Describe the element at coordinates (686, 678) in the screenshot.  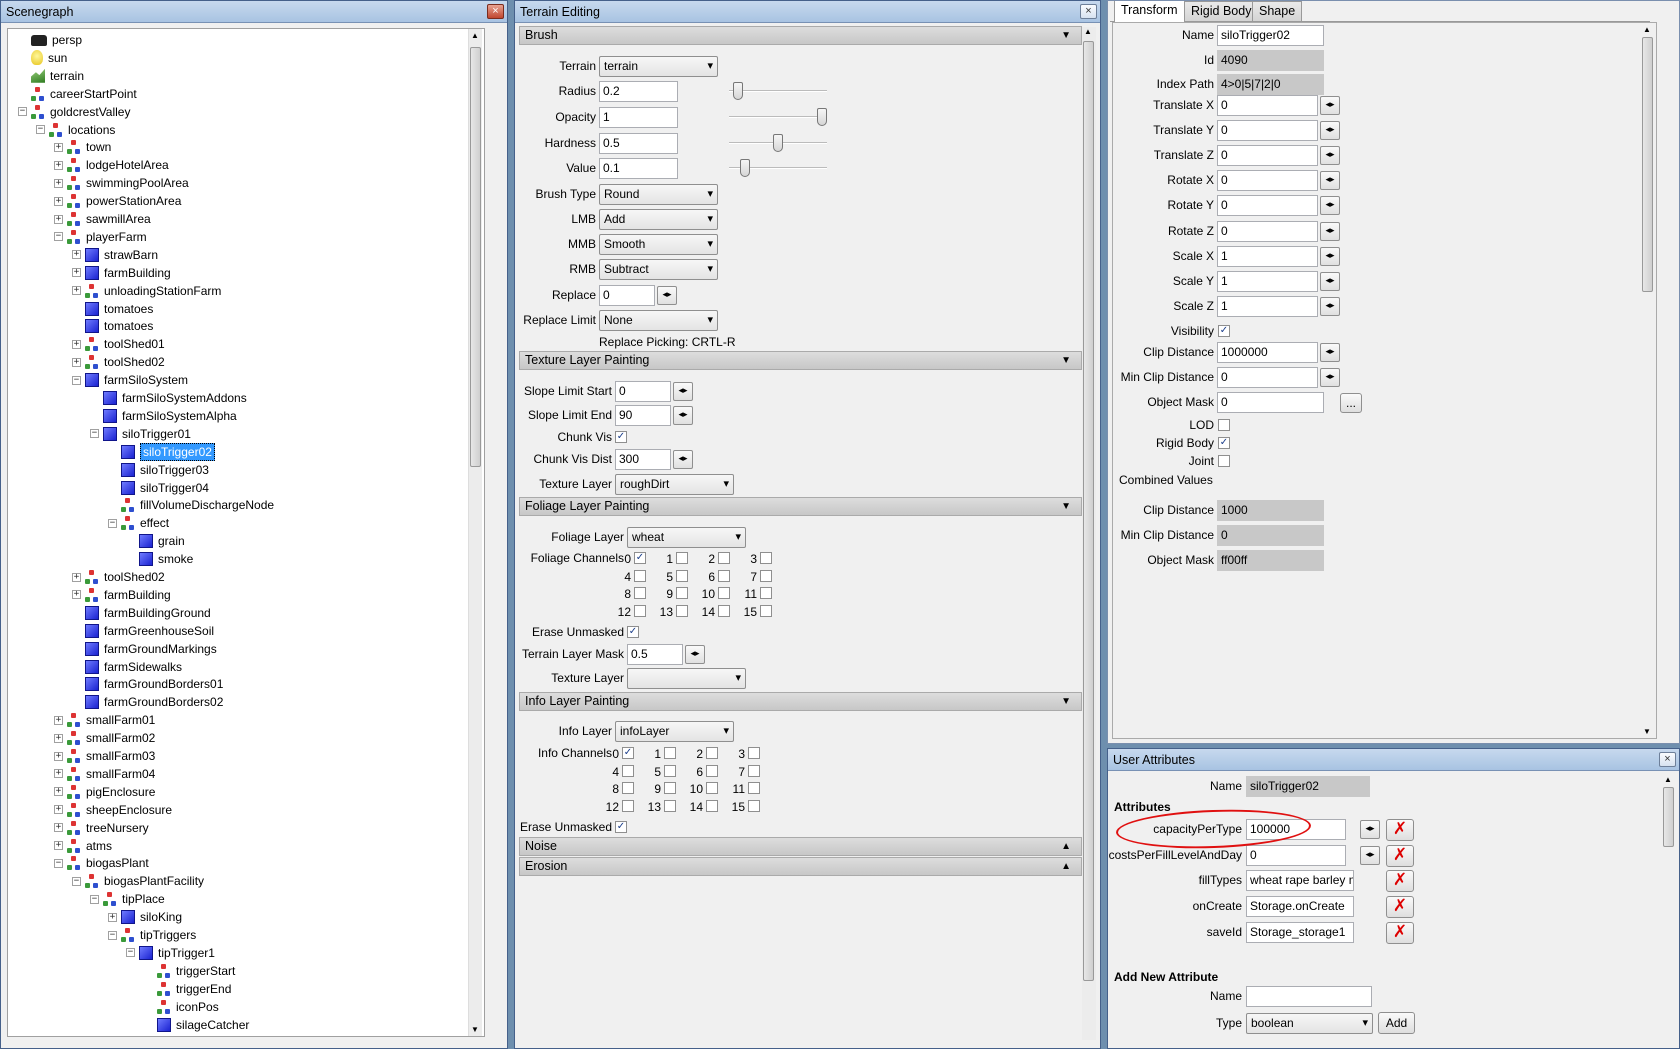
I see `foliage-texture-layer-select` at that location.